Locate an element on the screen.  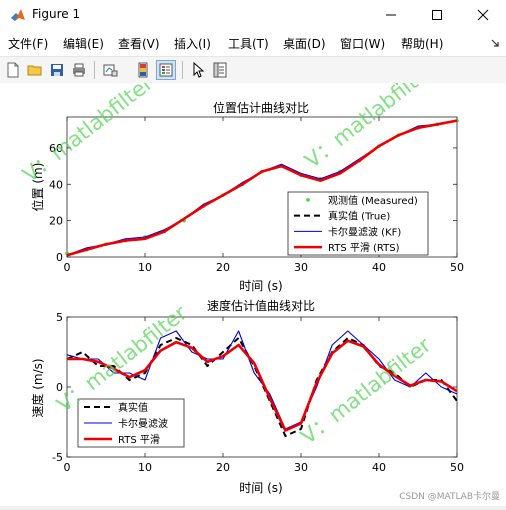
menu-insert: 插入(I) is located at coordinates (192, 43).